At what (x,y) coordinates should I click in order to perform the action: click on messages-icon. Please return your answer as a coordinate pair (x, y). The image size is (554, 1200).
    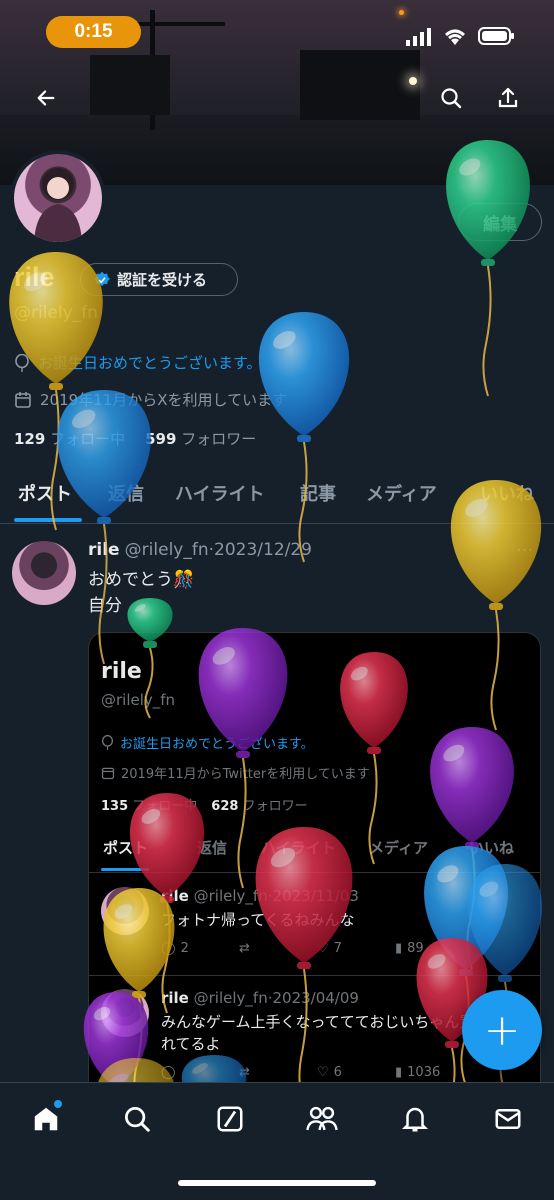
    Looking at the image, I should click on (508, 1119).